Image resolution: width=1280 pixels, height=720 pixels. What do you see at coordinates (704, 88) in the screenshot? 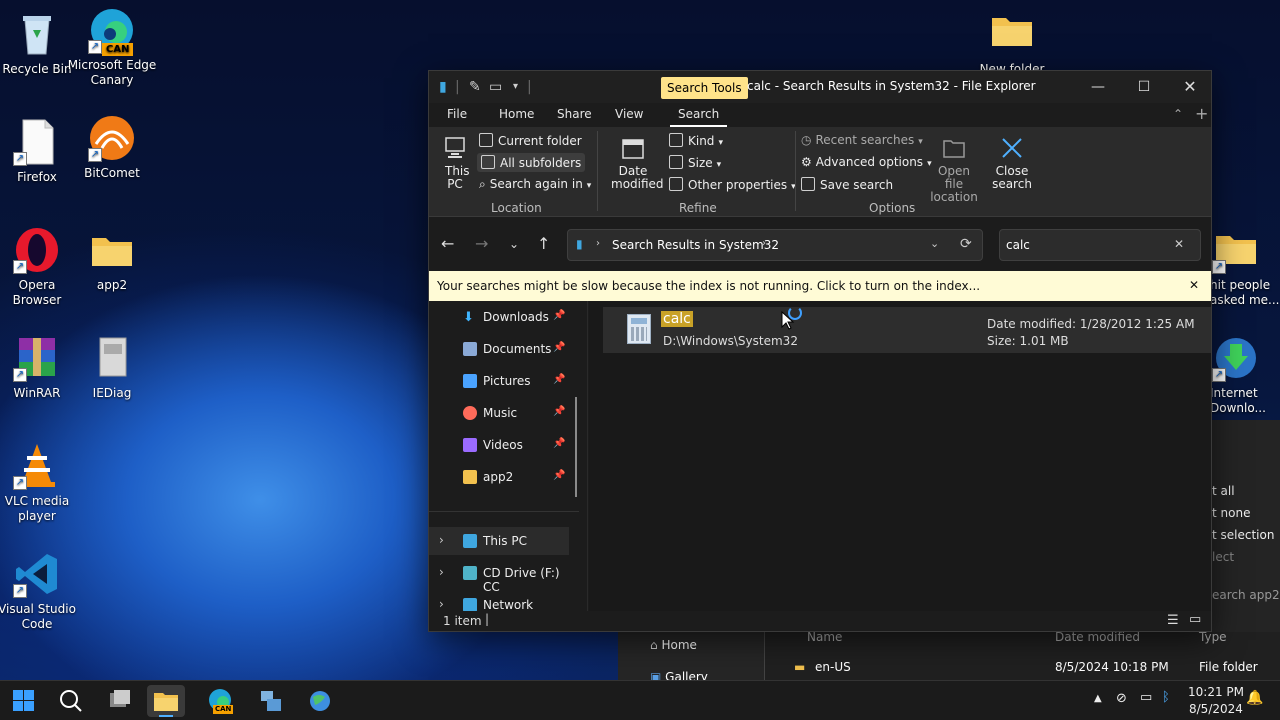
I see `search-tools-context-label: Search Tools` at bounding box center [704, 88].